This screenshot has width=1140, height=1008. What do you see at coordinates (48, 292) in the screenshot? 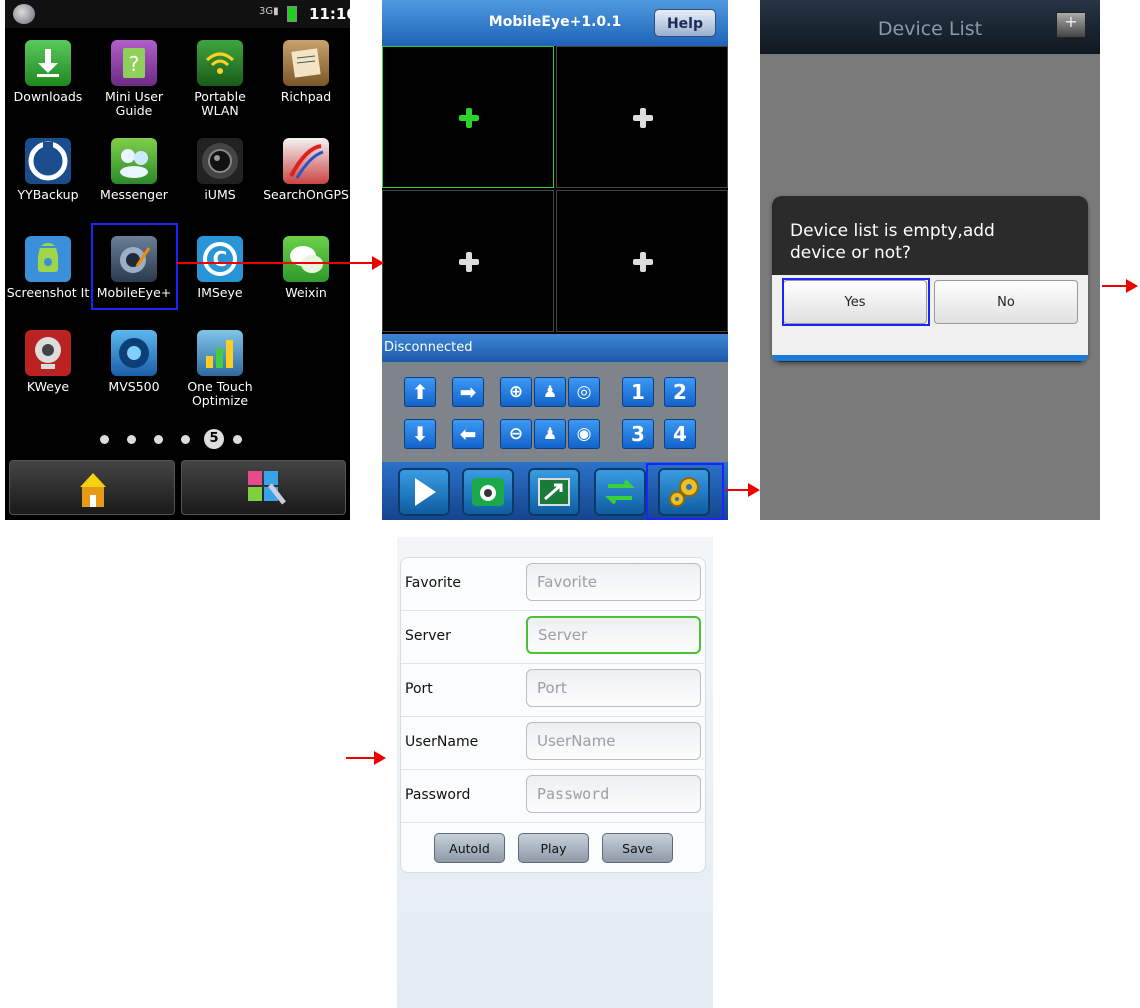
I see `app-label: Screenshot It` at bounding box center [48, 292].